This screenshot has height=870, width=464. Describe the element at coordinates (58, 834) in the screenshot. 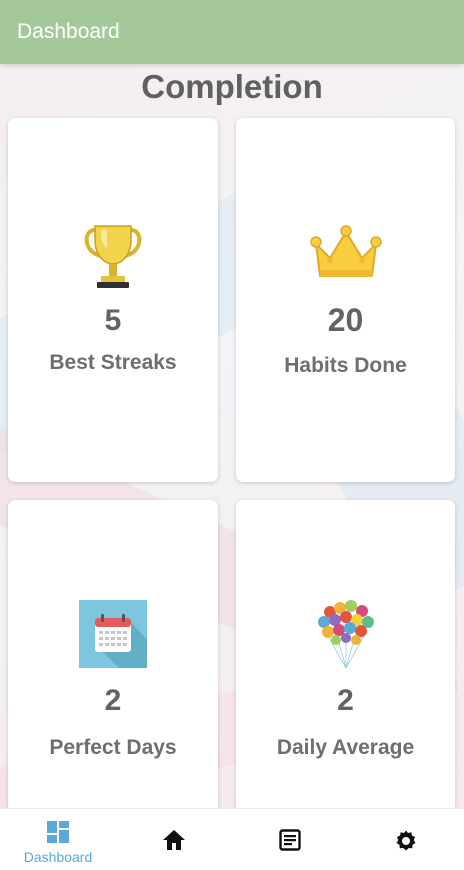

I see `dashboard-icon` at that location.